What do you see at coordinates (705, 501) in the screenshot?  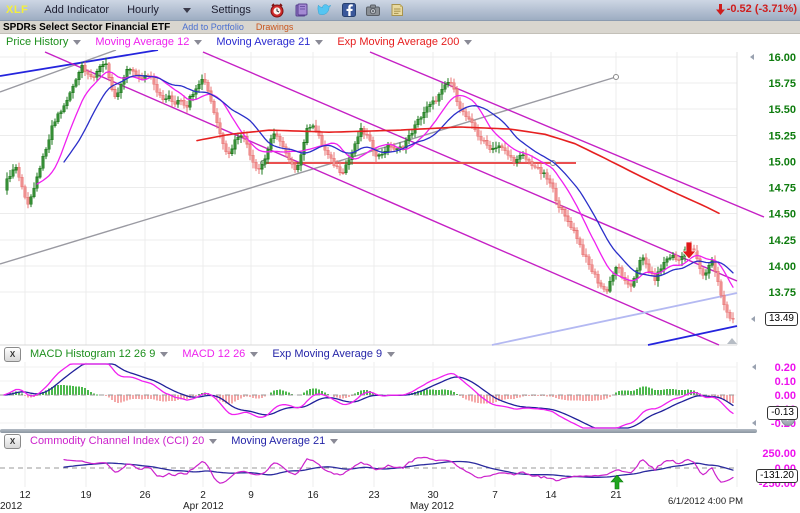 I see `last-bar-timestamp: 6/1/2012 4:00 PM` at bounding box center [705, 501].